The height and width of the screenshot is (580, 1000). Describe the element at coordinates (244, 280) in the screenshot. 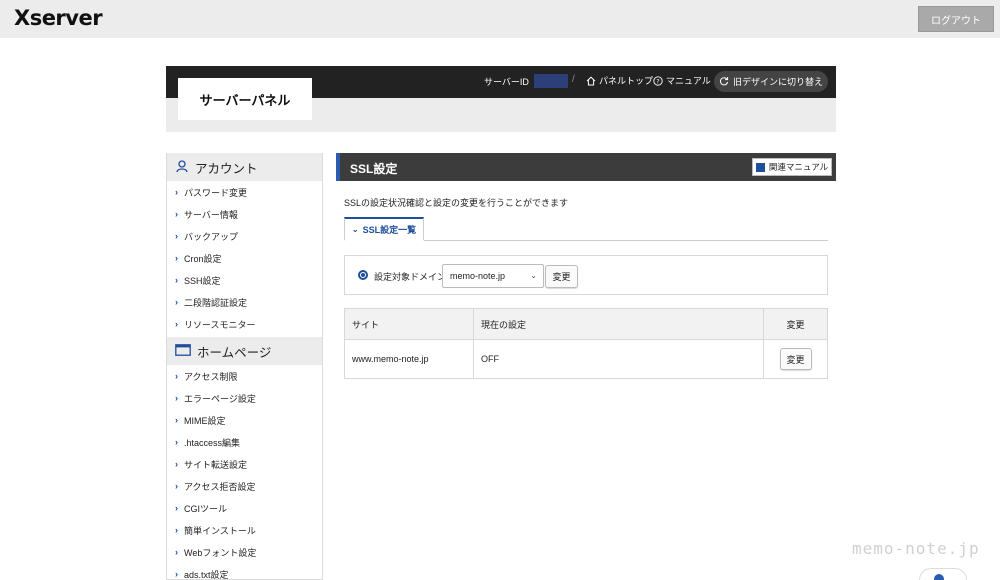

I see `sidebar-item-ssh: › SSH設定` at that location.